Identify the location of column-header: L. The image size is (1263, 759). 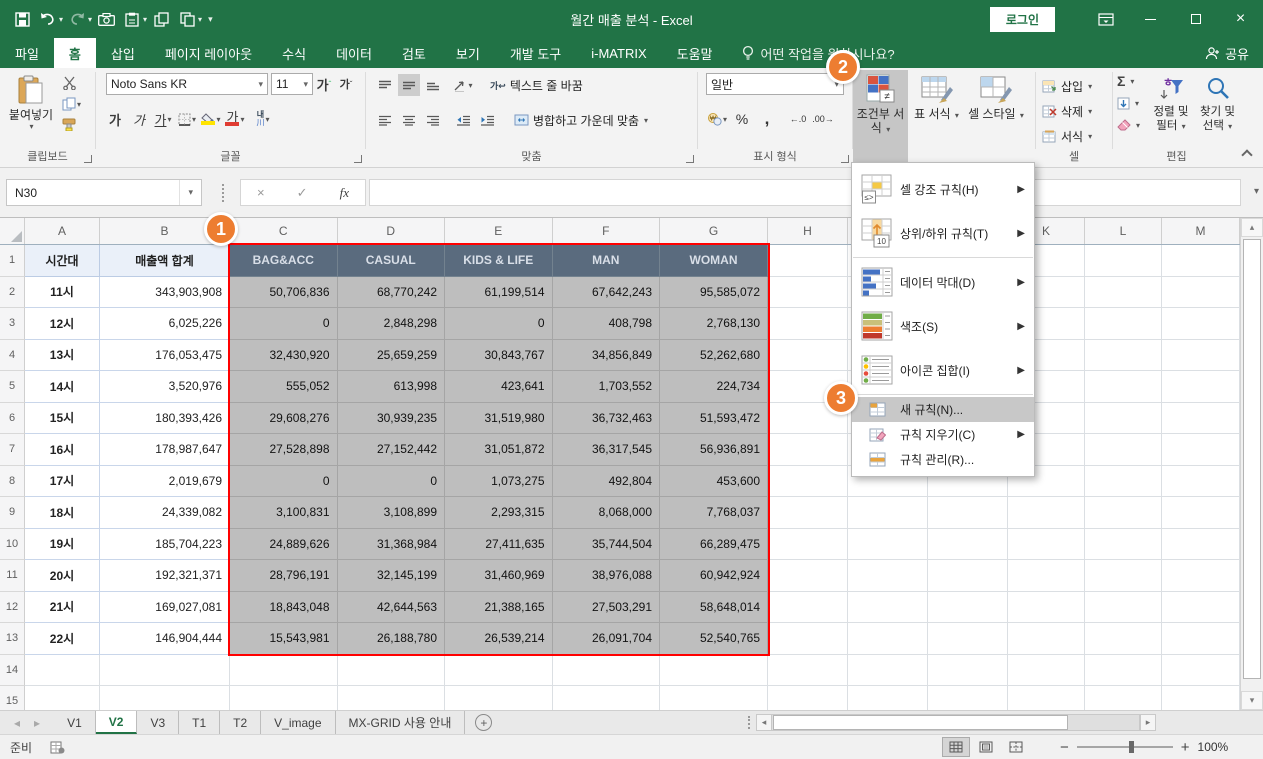
(1123, 231).